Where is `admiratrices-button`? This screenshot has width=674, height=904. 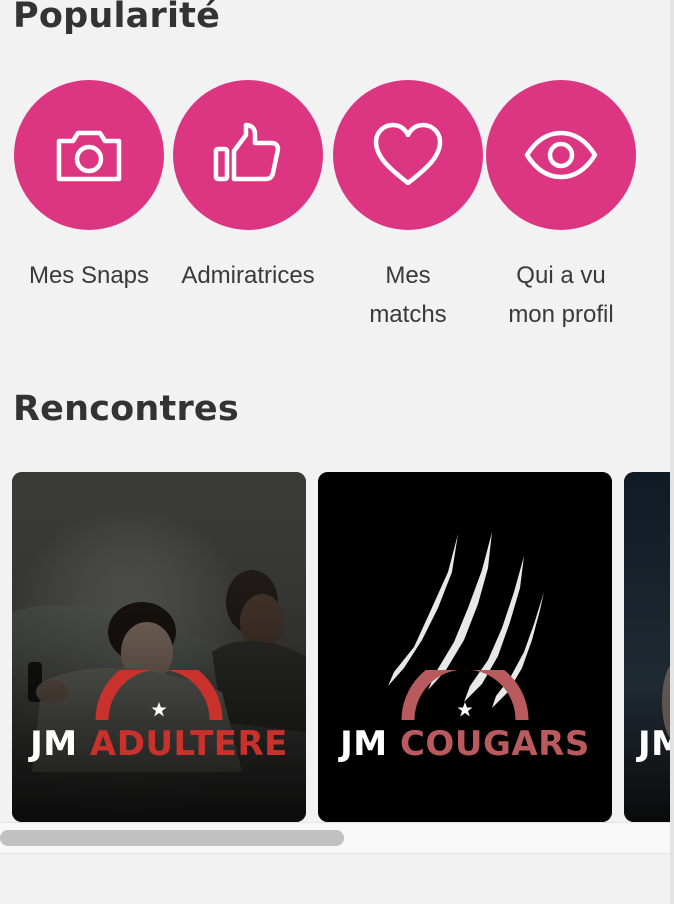
admiratrices-button is located at coordinates (248, 155).